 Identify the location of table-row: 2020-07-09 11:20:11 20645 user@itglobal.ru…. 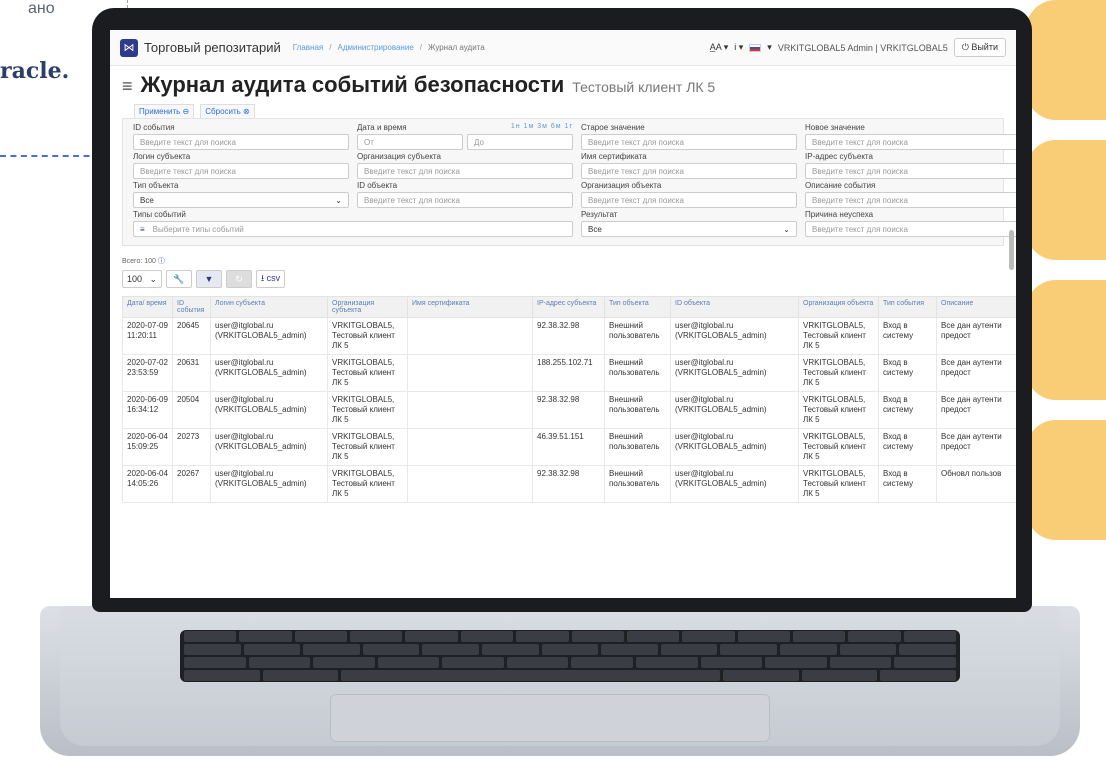
(569, 336).